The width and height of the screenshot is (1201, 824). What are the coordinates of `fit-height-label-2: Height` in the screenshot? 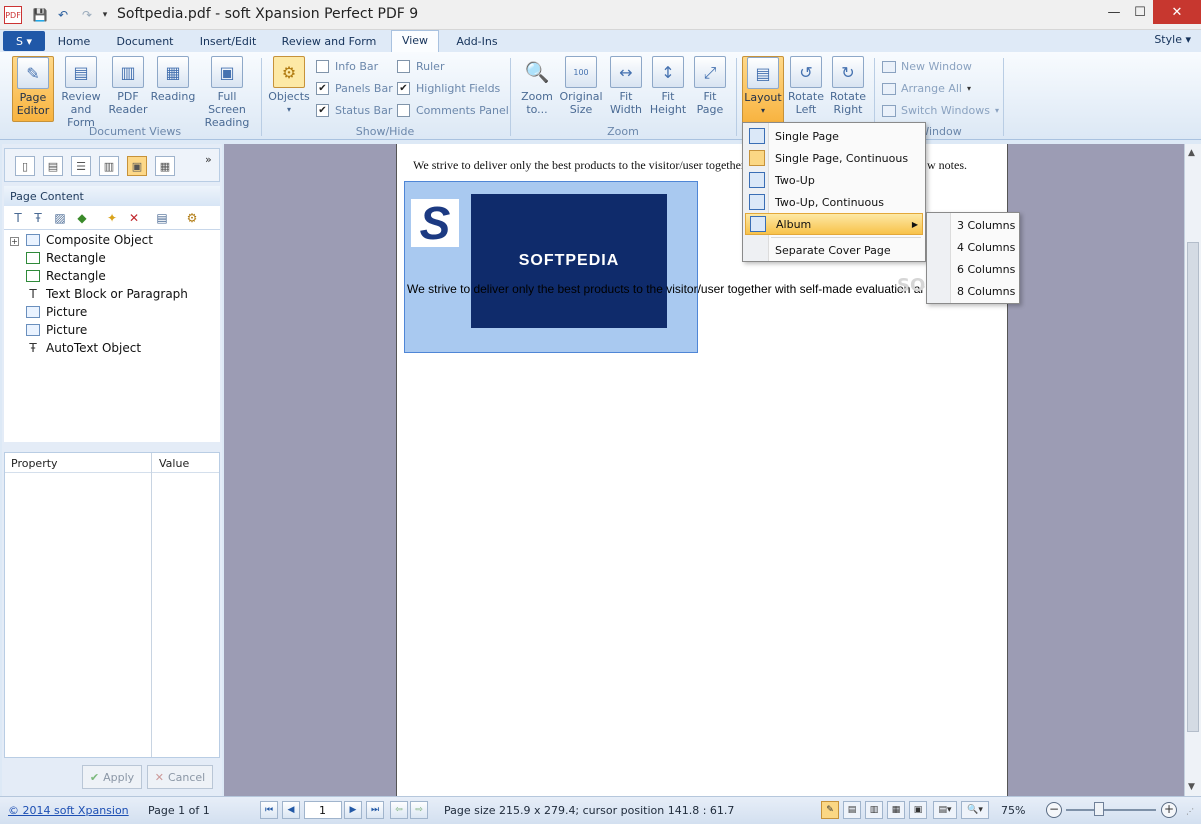 It's located at (668, 109).